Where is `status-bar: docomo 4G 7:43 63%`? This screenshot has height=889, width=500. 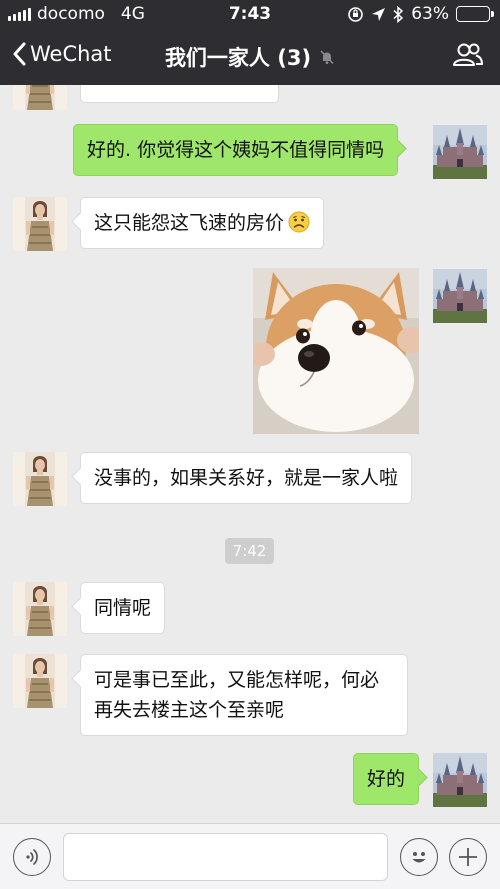
status-bar: docomo 4G 7:43 63% is located at coordinates (250, 14).